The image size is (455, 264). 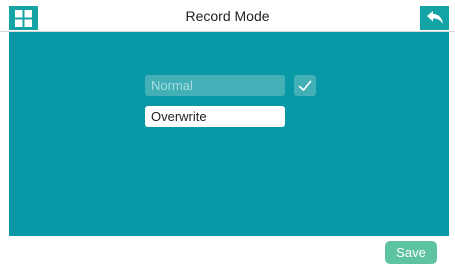 What do you see at coordinates (215, 116) in the screenshot?
I see `option-overwrite: Overwrite` at bounding box center [215, 116].